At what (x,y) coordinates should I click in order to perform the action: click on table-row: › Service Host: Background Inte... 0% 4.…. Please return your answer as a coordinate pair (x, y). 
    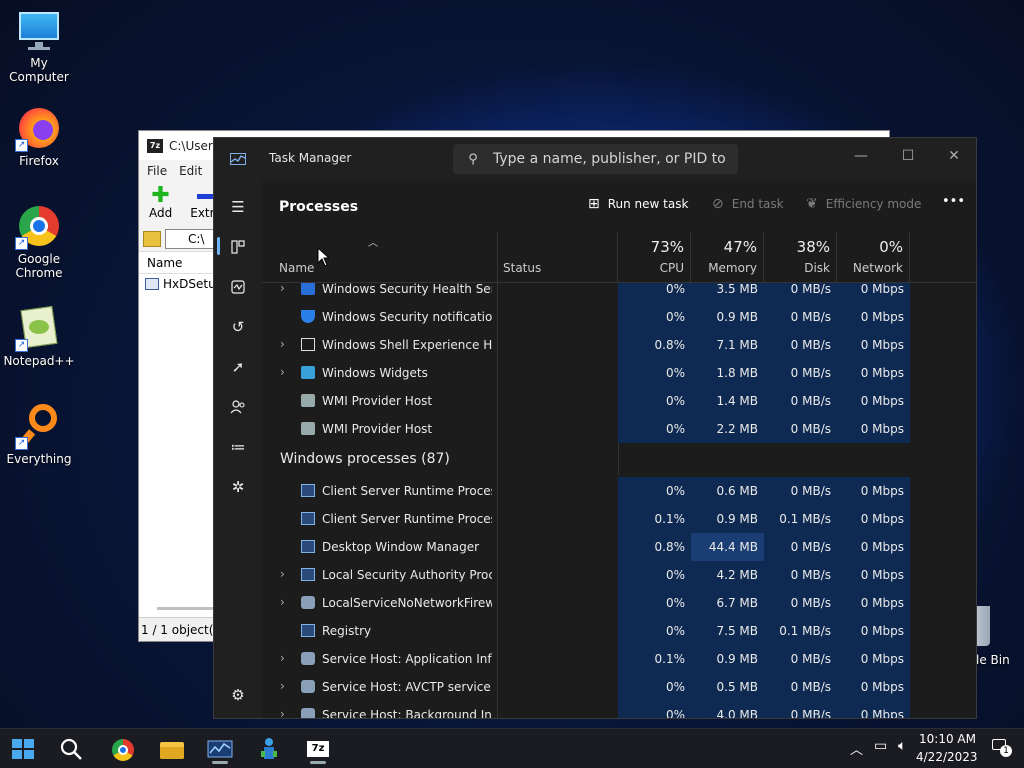
    Looking at the image, I should click on (619, 709).